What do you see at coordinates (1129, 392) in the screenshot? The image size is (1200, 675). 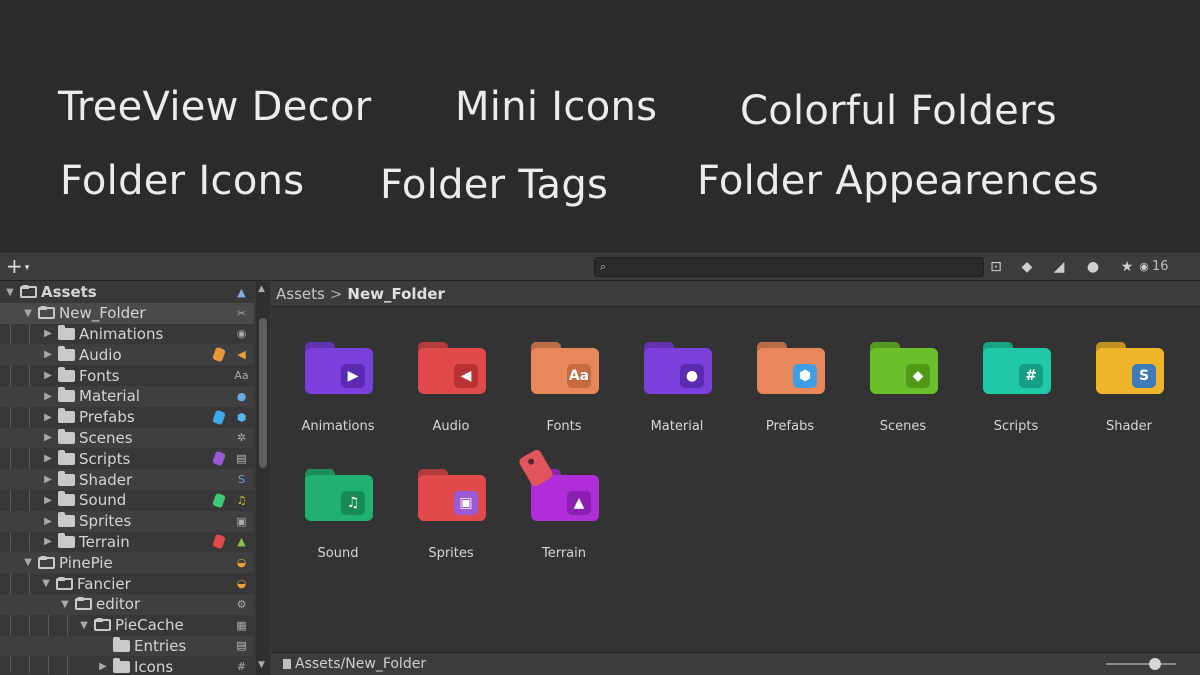 I see `folder-item: S Shader` at bounding box center [1129, 392].